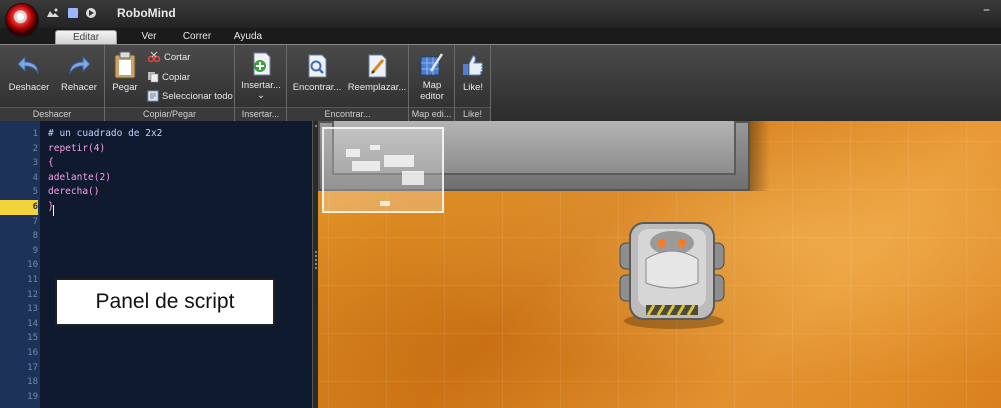 This screenshot has height=408, width=1001. Describe the element at coordinates (377, 66) in the screenshot. I see `replace-icon` at that location.